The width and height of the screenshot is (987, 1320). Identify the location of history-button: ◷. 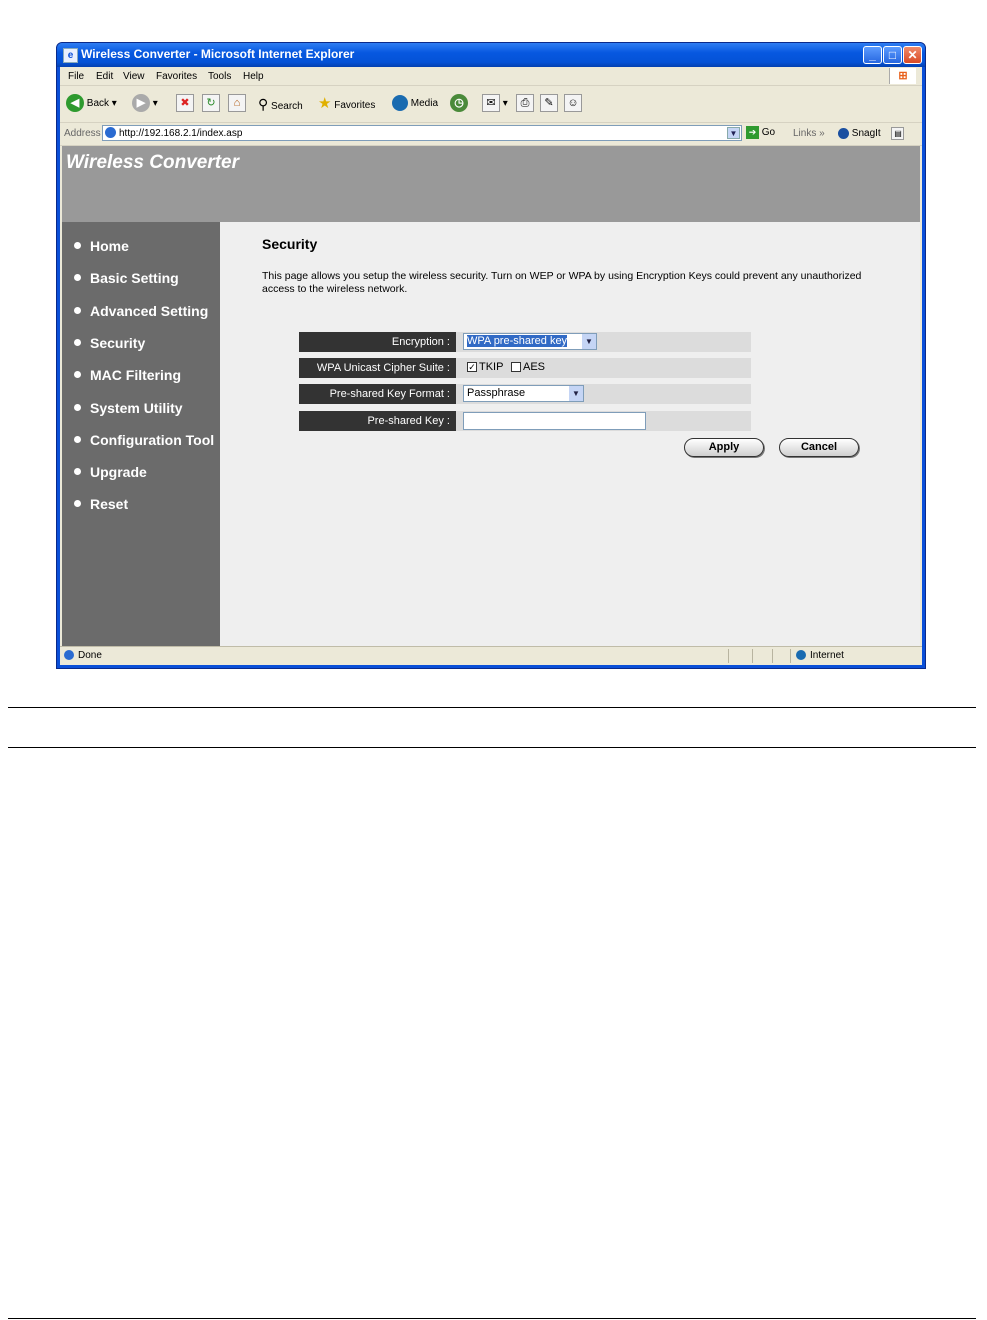
(459, 104).